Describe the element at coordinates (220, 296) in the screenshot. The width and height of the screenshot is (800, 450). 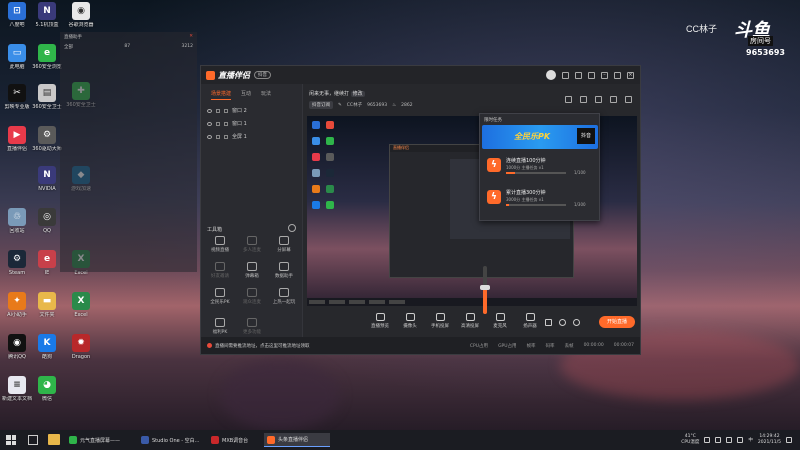
I see `toolbox-item: 全民乐PK` at that location.